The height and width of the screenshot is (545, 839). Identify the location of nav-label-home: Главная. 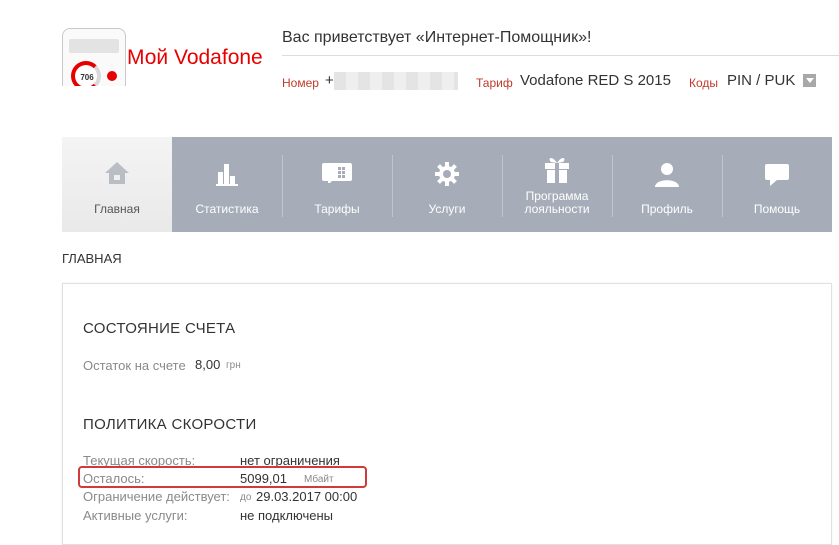
(117, 209).